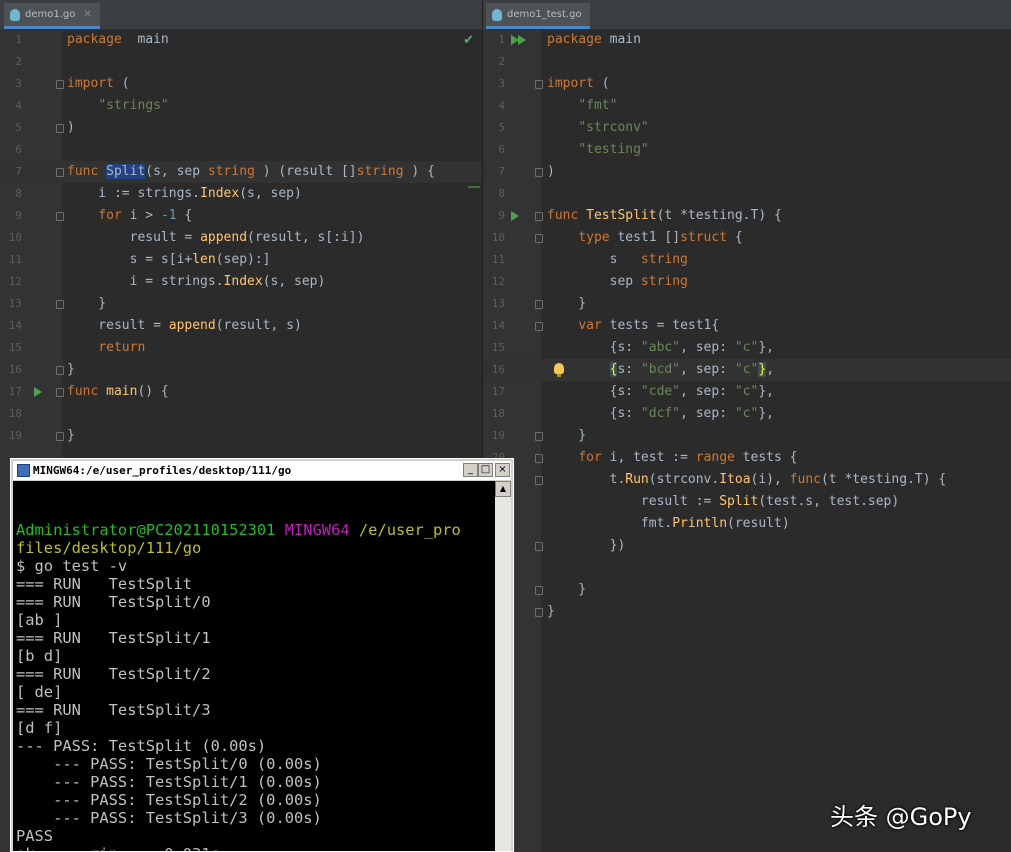  I want to click on terminal-scrollbar: ▲, so click(503, 666).